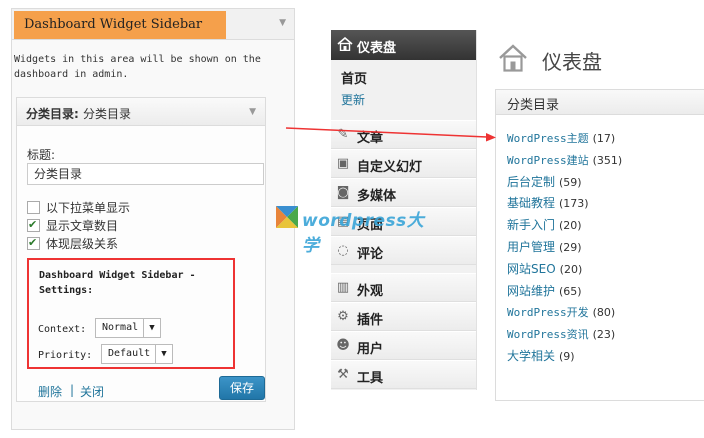  I want to click on sidebar-title-bar: Dashboard Widget Sidebar ▼, so click(153, 24).